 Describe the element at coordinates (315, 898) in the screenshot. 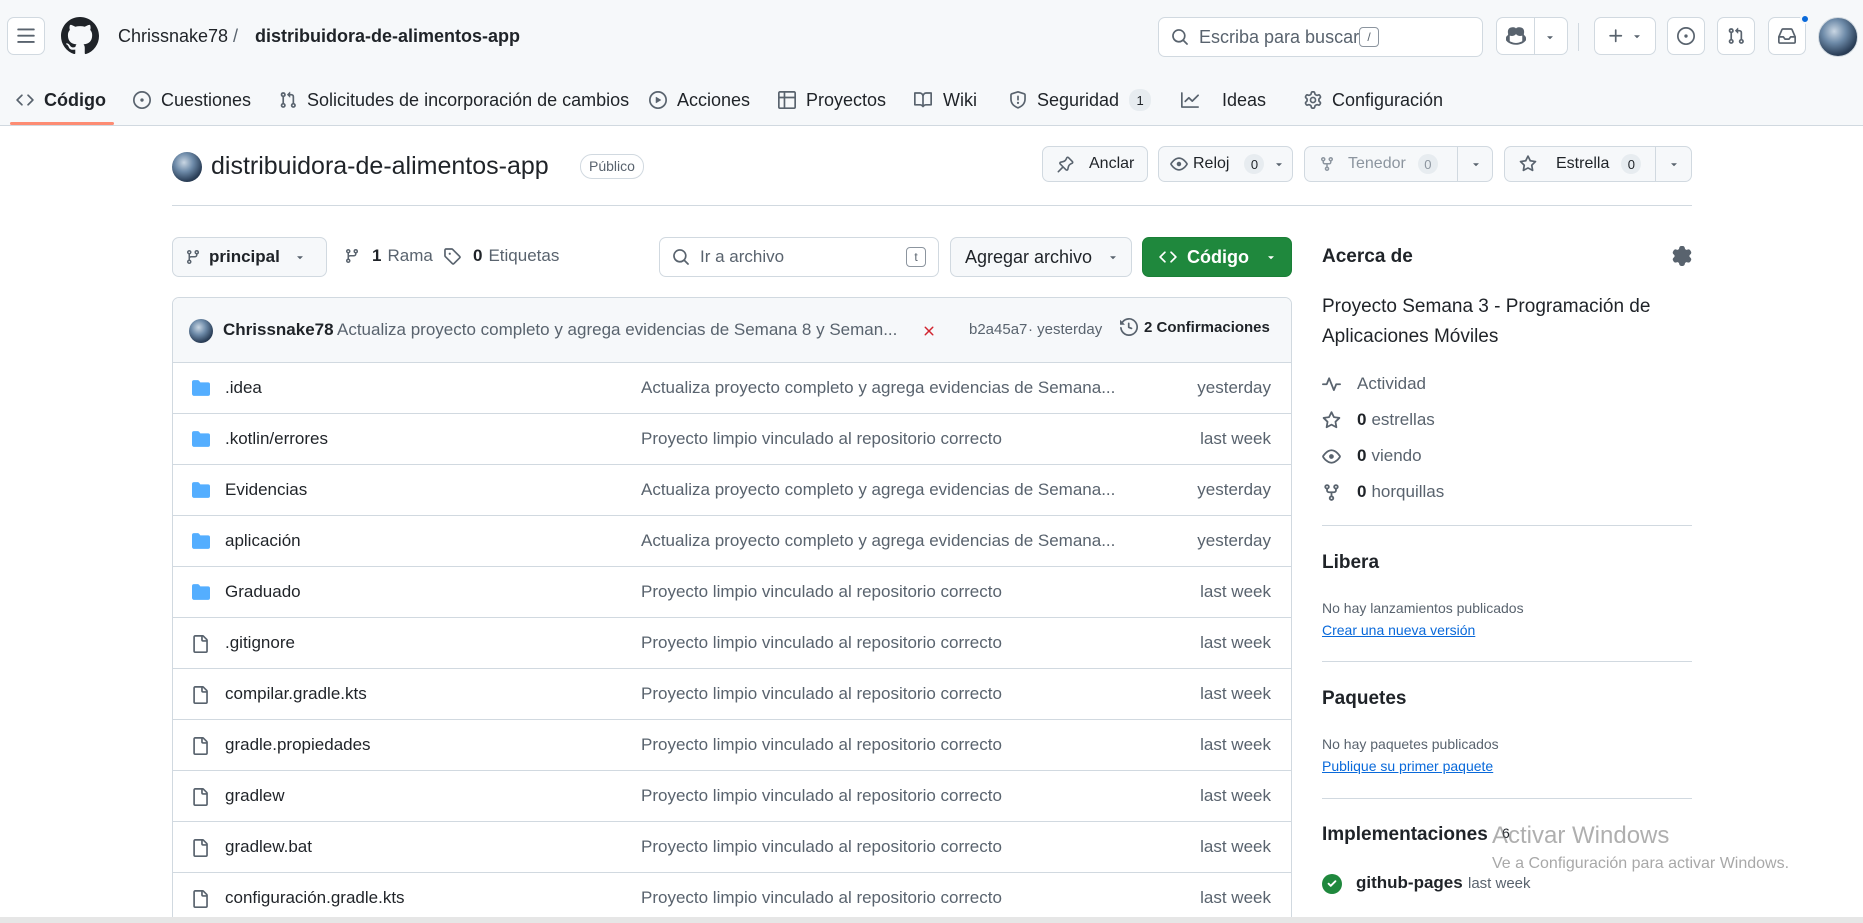

I see `file-name: configuración.gradle.kts` at that location.